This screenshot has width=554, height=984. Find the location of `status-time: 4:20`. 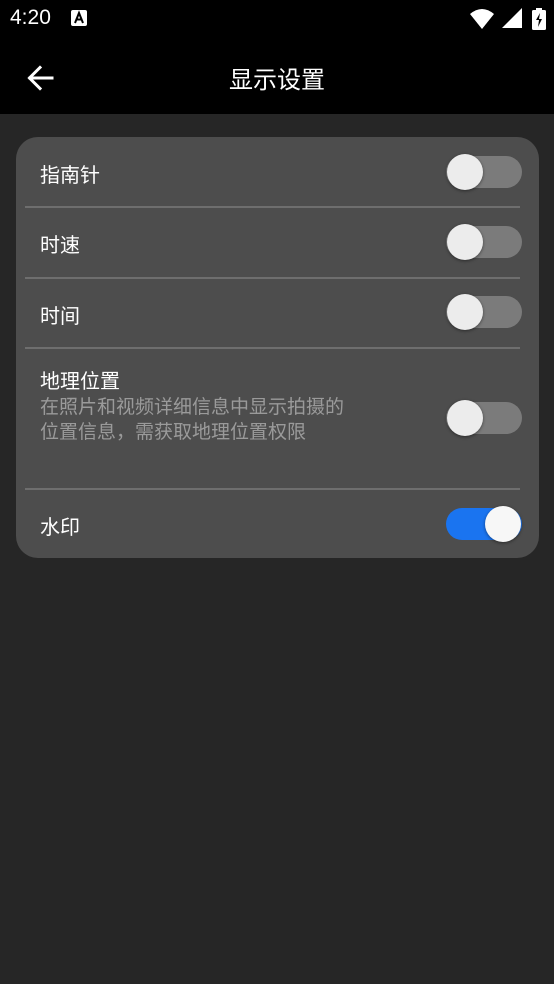

status-time: 4:20 is located at coordinates (30, 17).